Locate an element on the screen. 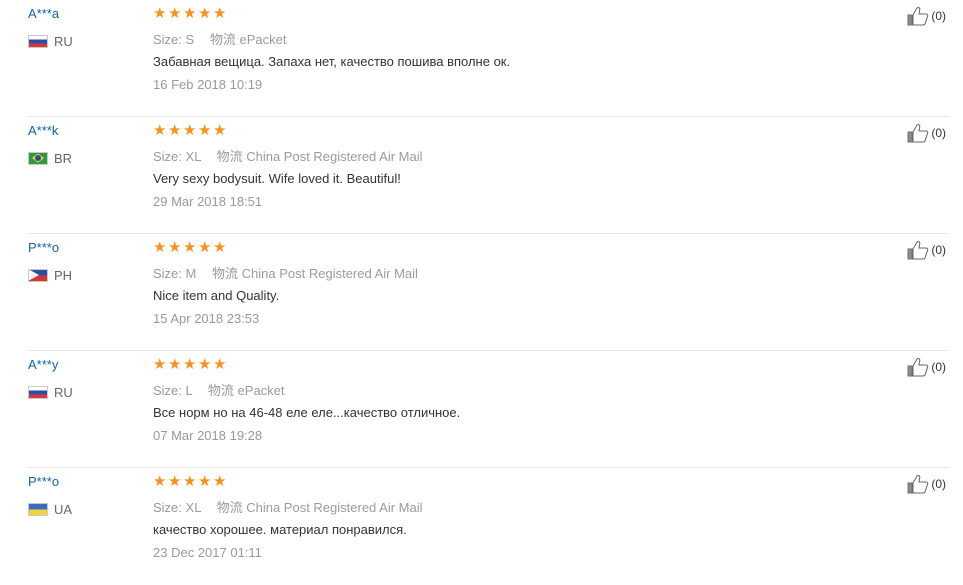 The height and width of the screenshot is (585, 963). review-text: Nice item and Quality. is located at coordinates (216, 295).